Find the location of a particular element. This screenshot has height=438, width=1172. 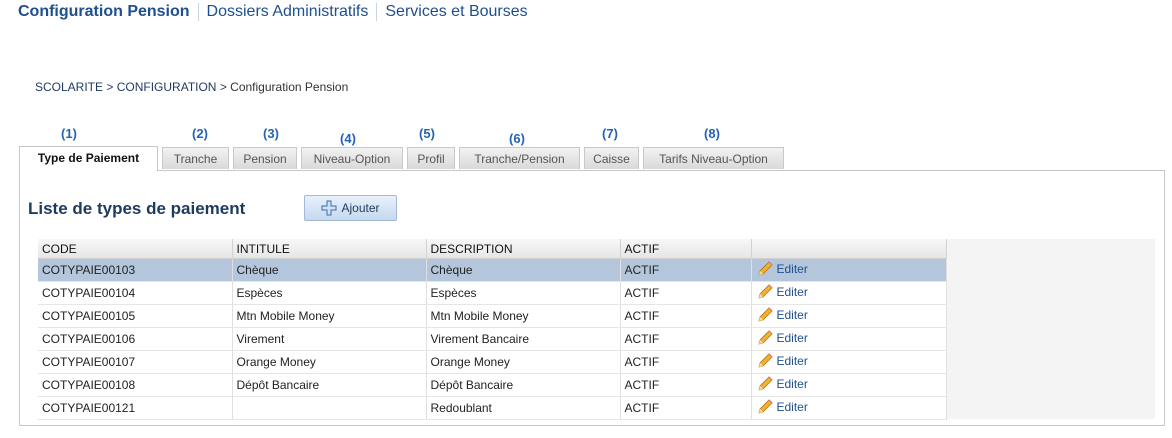

cell-intitule: Mtn Mobile Money is located at coordinates (329, 316).